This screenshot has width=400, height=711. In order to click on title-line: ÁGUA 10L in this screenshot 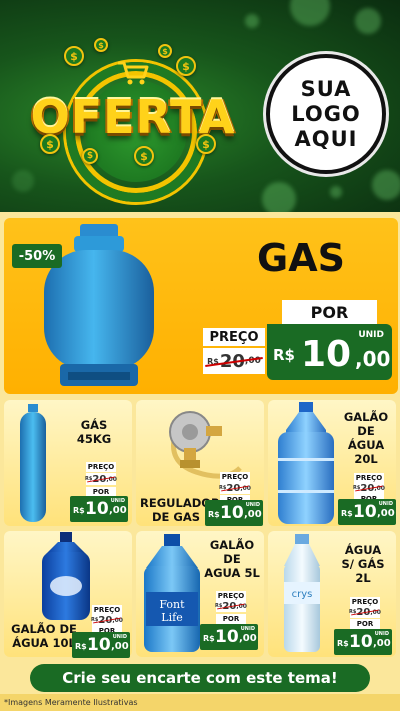, I will do `click(44, 643)`.